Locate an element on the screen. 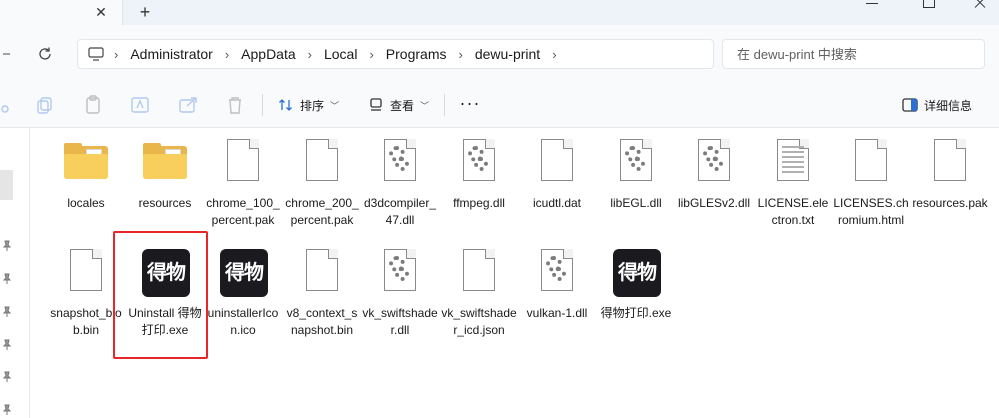 This screenshot has width=999, height=418. file-item-licenses-chromium: LICENSES.chromium.html is located at coordinates (871, 179).